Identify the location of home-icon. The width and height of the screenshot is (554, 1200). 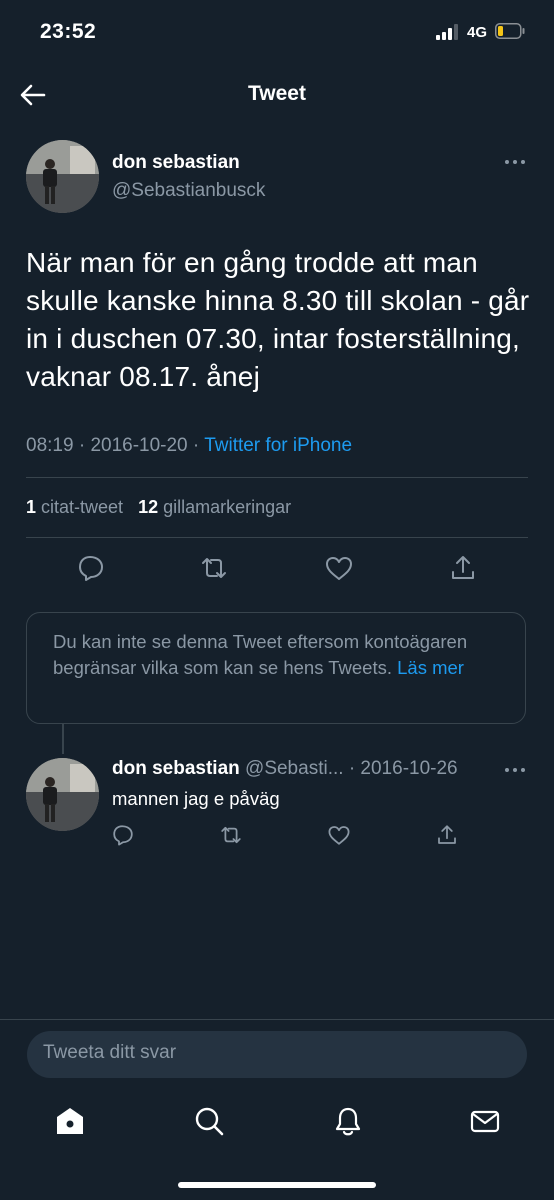
(70, 1121).